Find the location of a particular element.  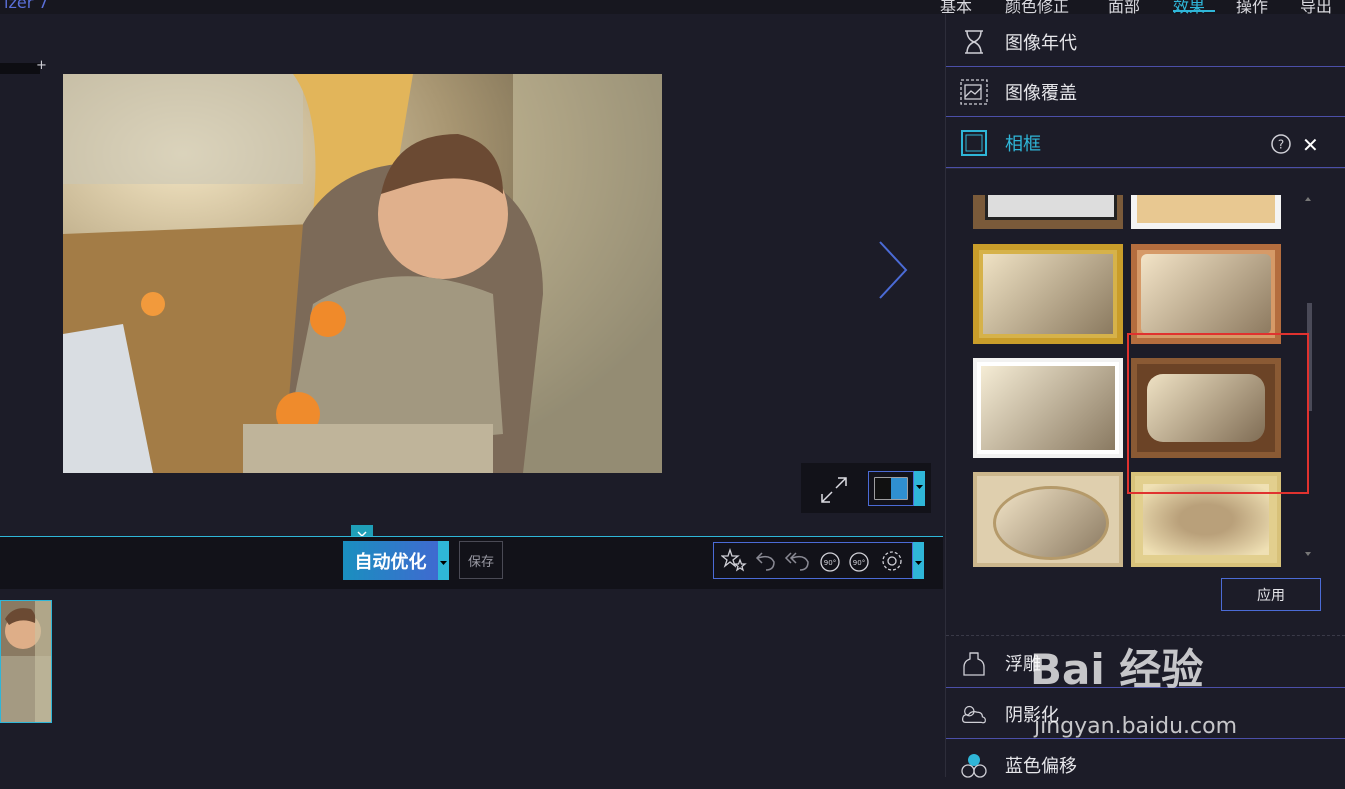

save-button: 保存 is located at coordinates (481, 560).